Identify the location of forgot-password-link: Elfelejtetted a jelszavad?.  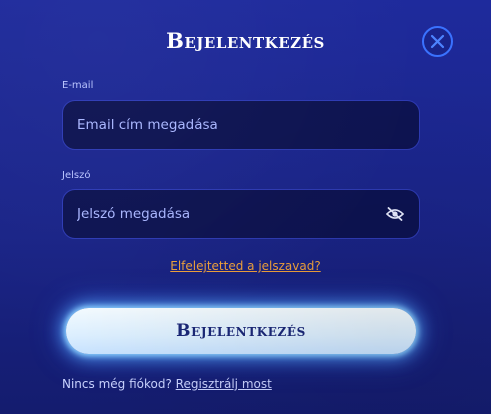
(245, 266).